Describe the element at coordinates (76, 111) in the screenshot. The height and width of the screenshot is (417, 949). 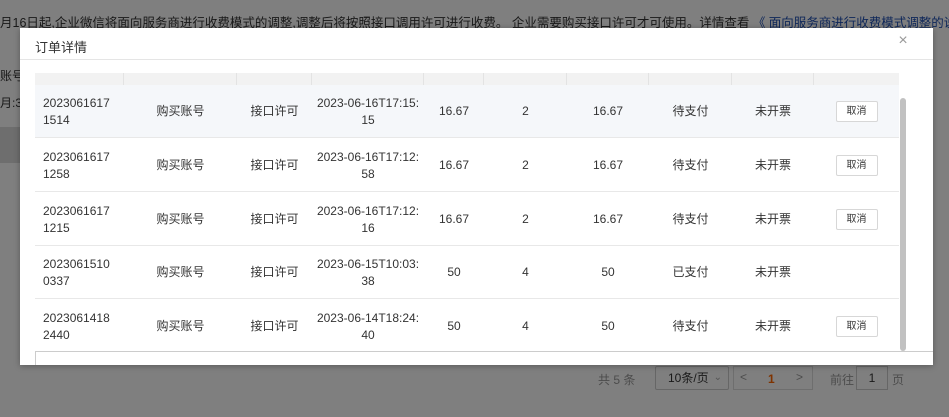
I see `order-number-cell: 2023061617 1514` at that location.